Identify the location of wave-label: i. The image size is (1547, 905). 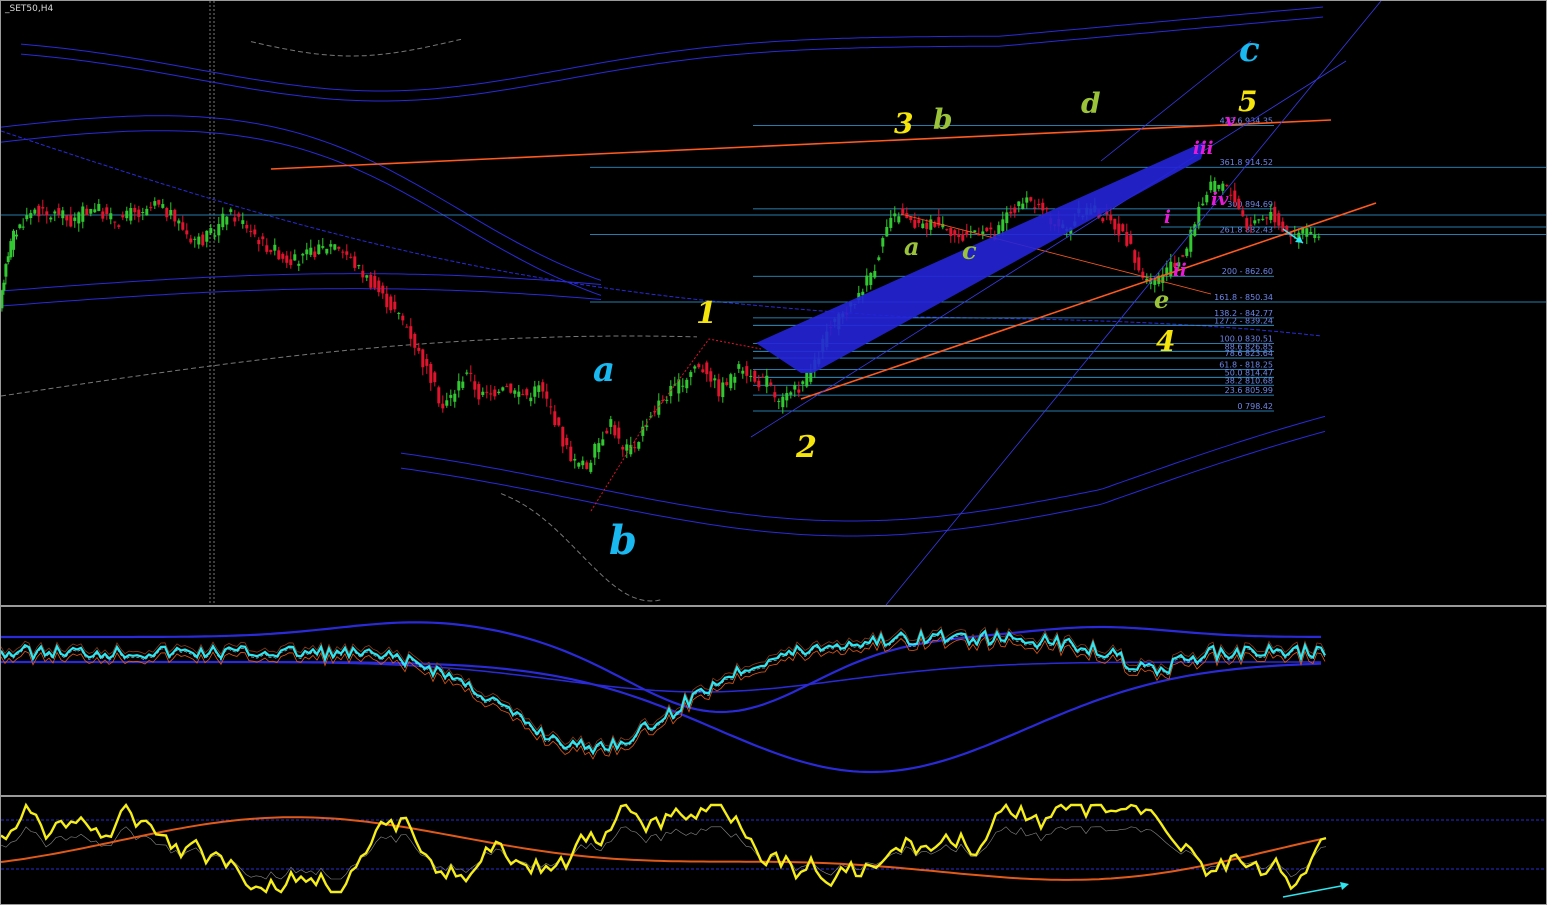
(1167, 217).